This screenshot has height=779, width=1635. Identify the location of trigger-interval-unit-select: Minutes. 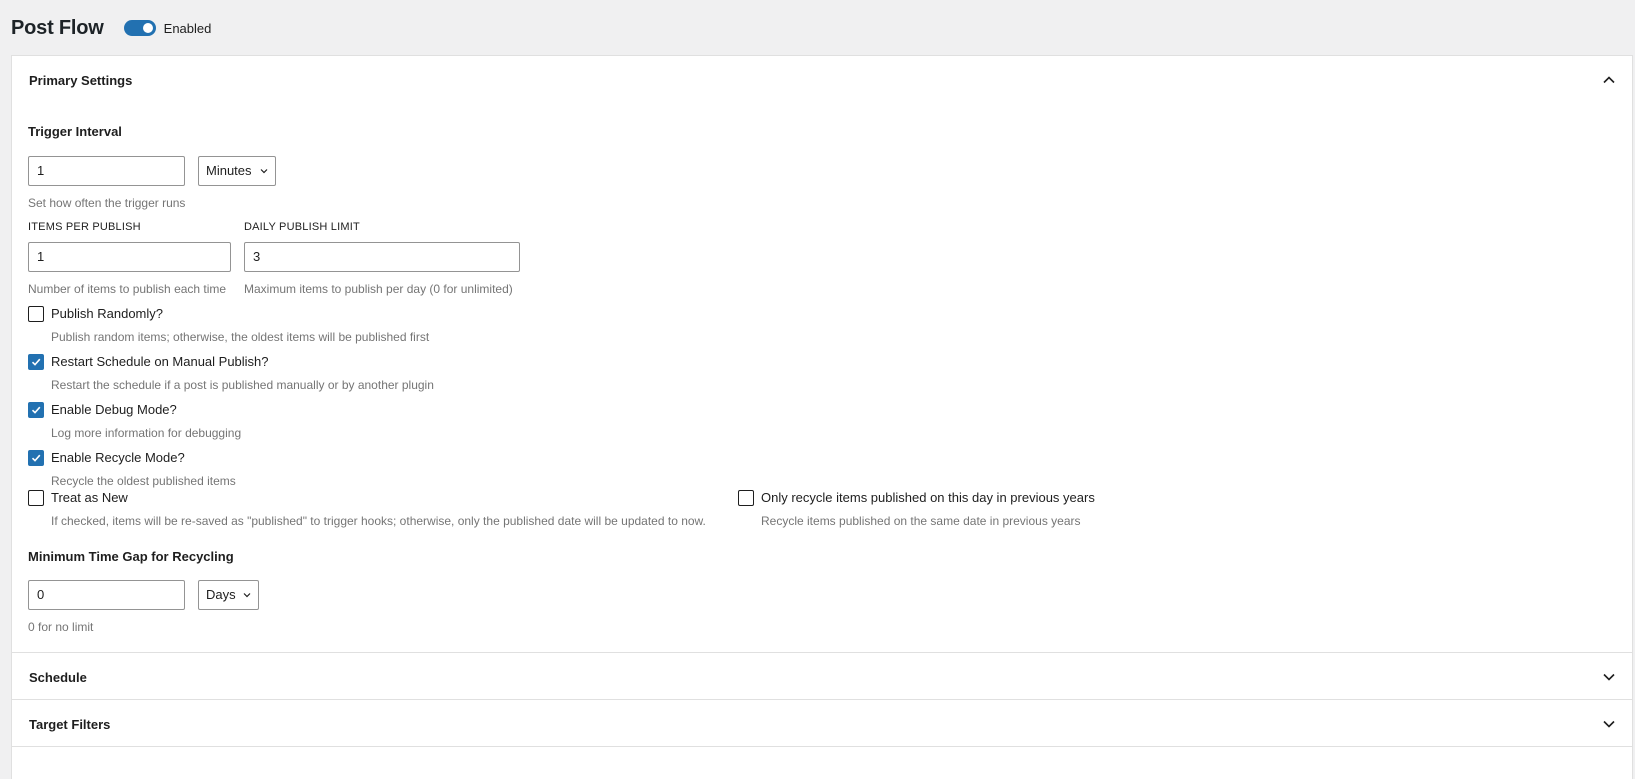
(237, 171).